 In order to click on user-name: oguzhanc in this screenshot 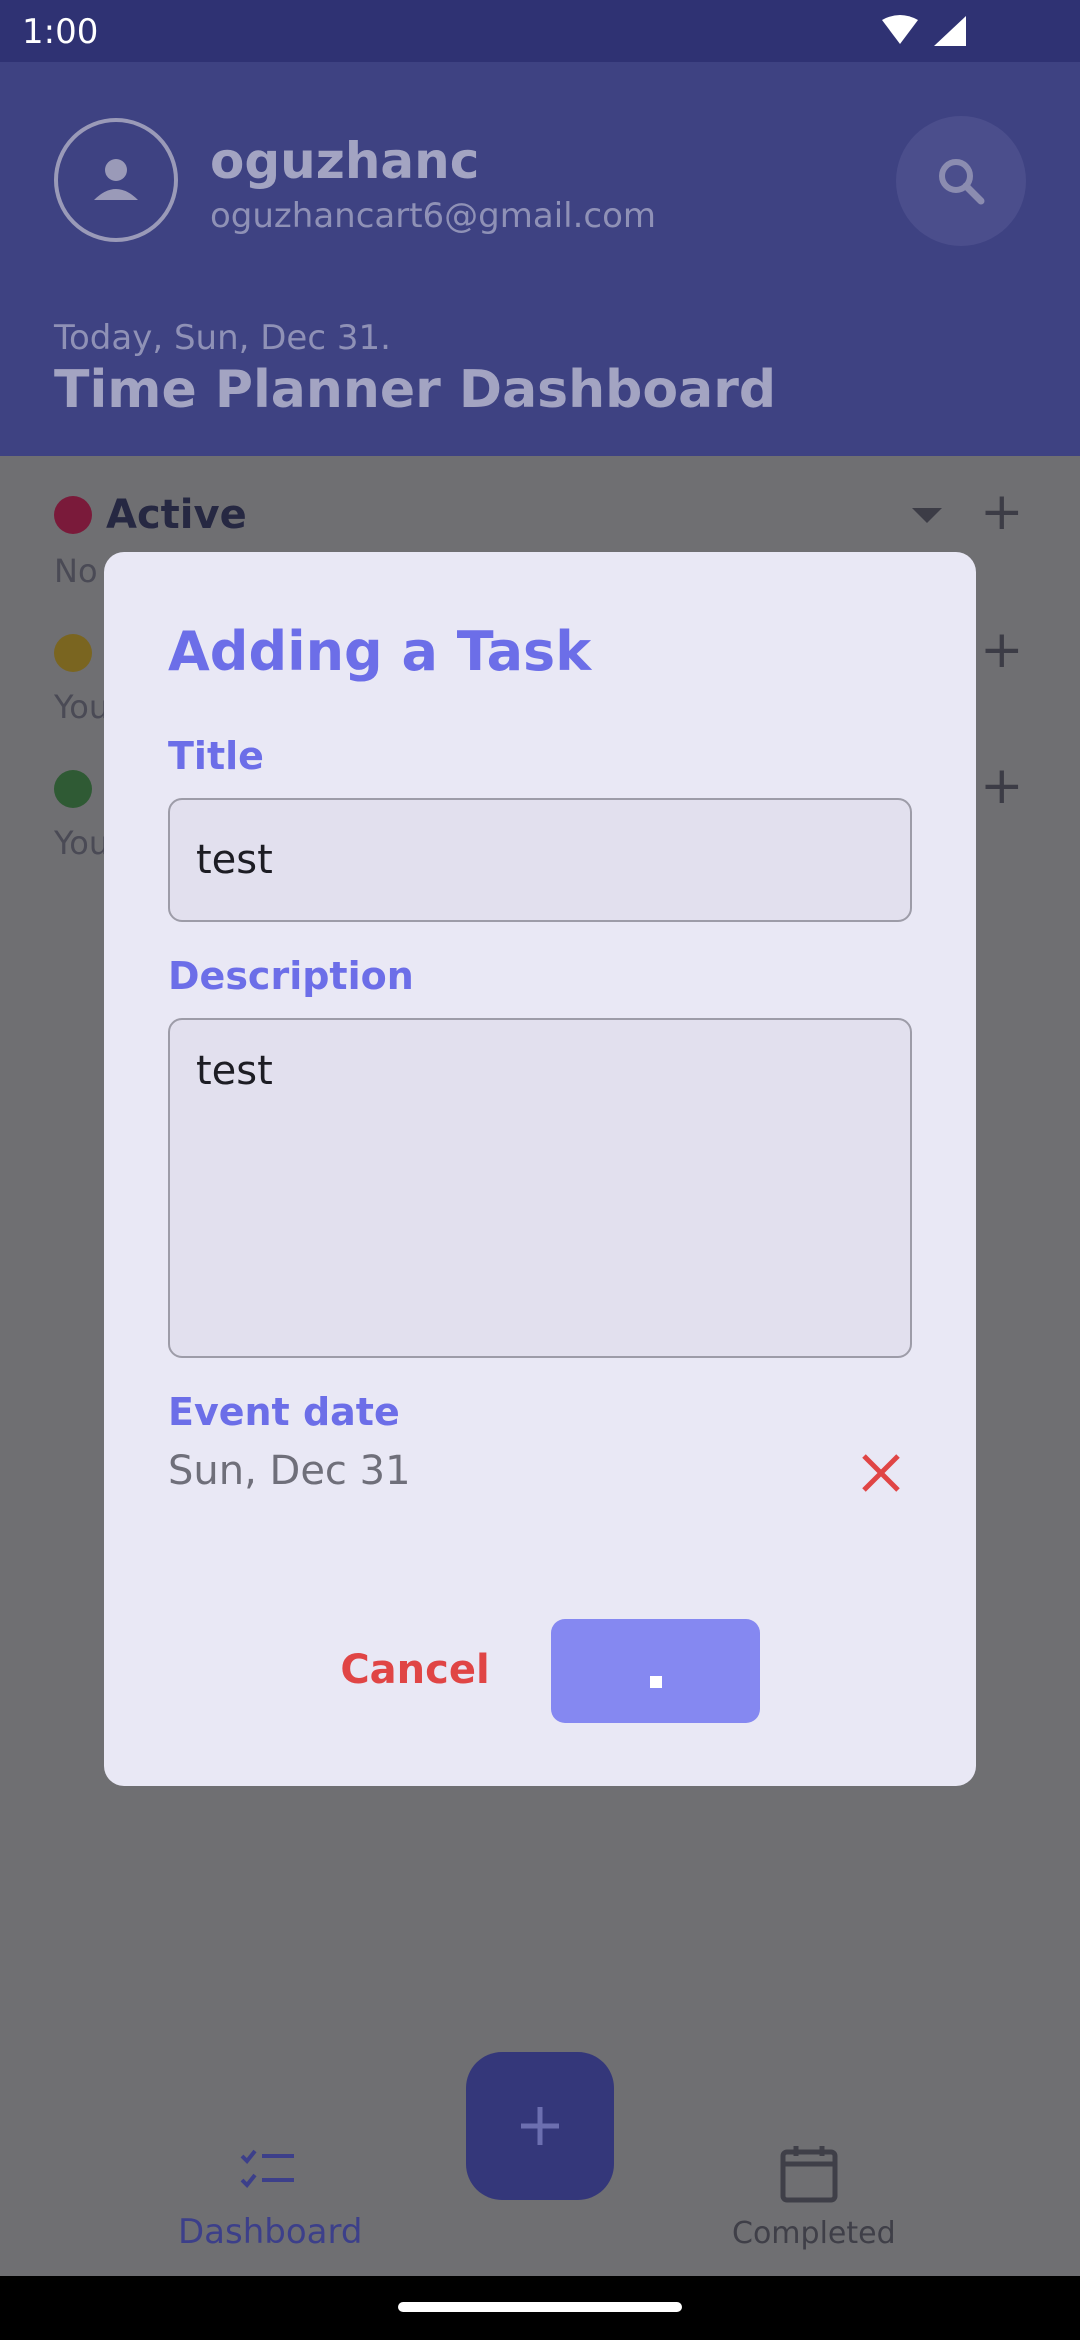, I will do `click(345, 161)`.